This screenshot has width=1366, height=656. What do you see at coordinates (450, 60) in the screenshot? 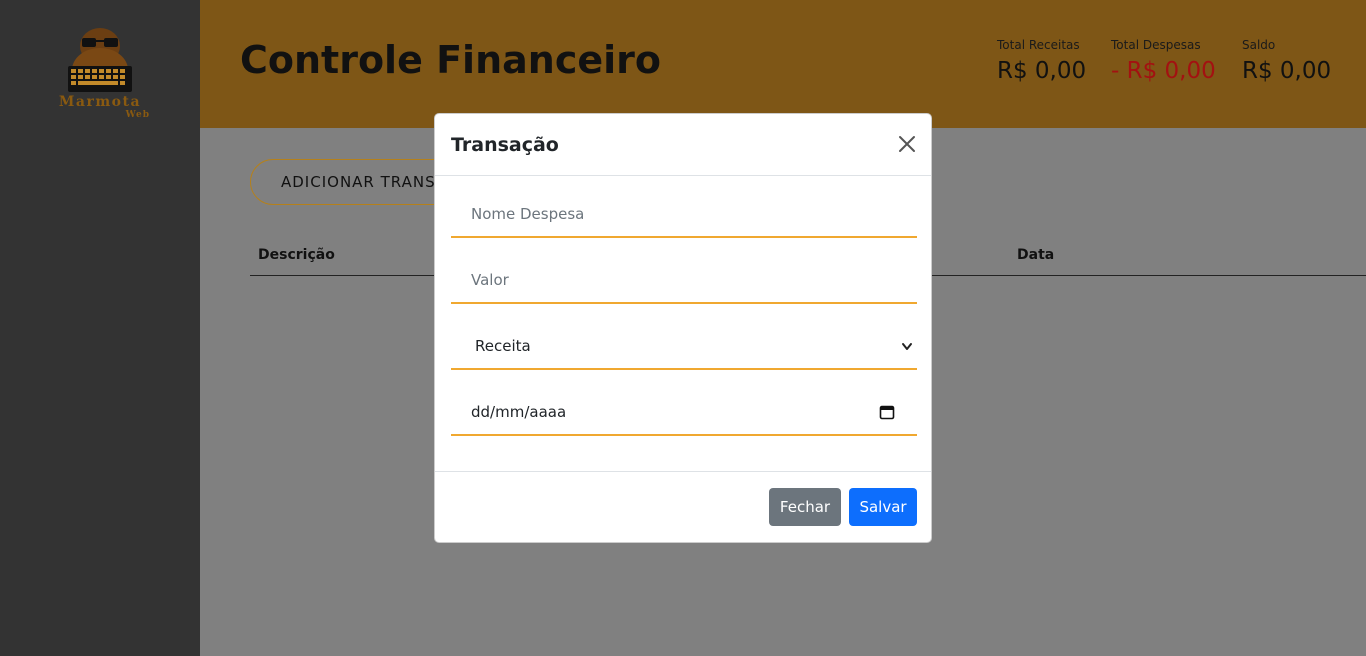
I see `page-title: Controle Financeiro` at bounding box center [450, 60].